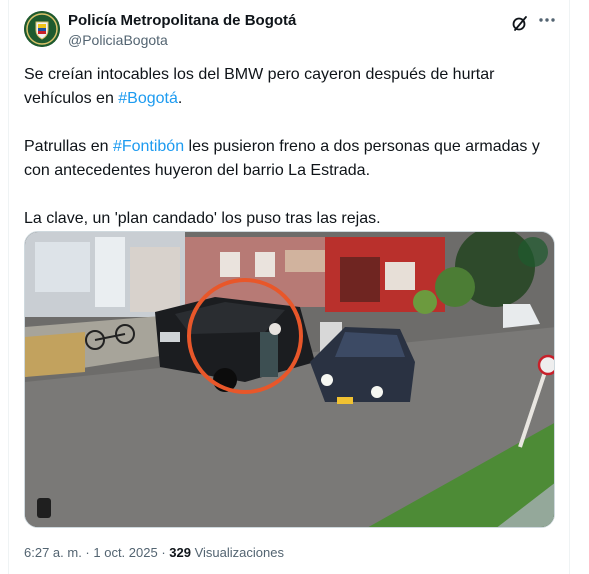  Describe the element at coordinates (180, 552) in the screenshot. I see `views-count: 329` at that location.